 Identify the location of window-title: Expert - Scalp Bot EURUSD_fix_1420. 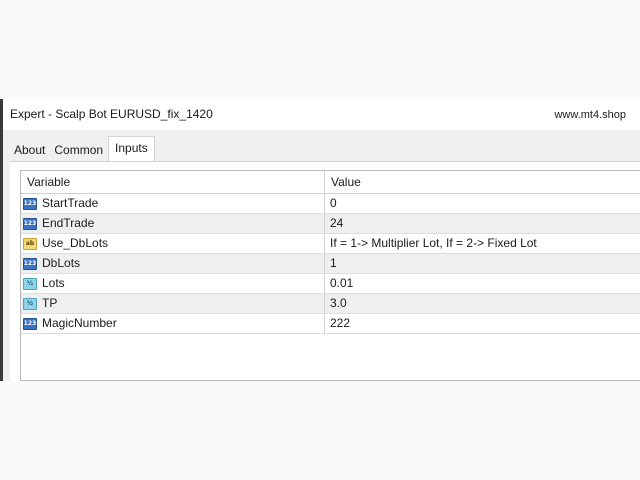
(111, 114).